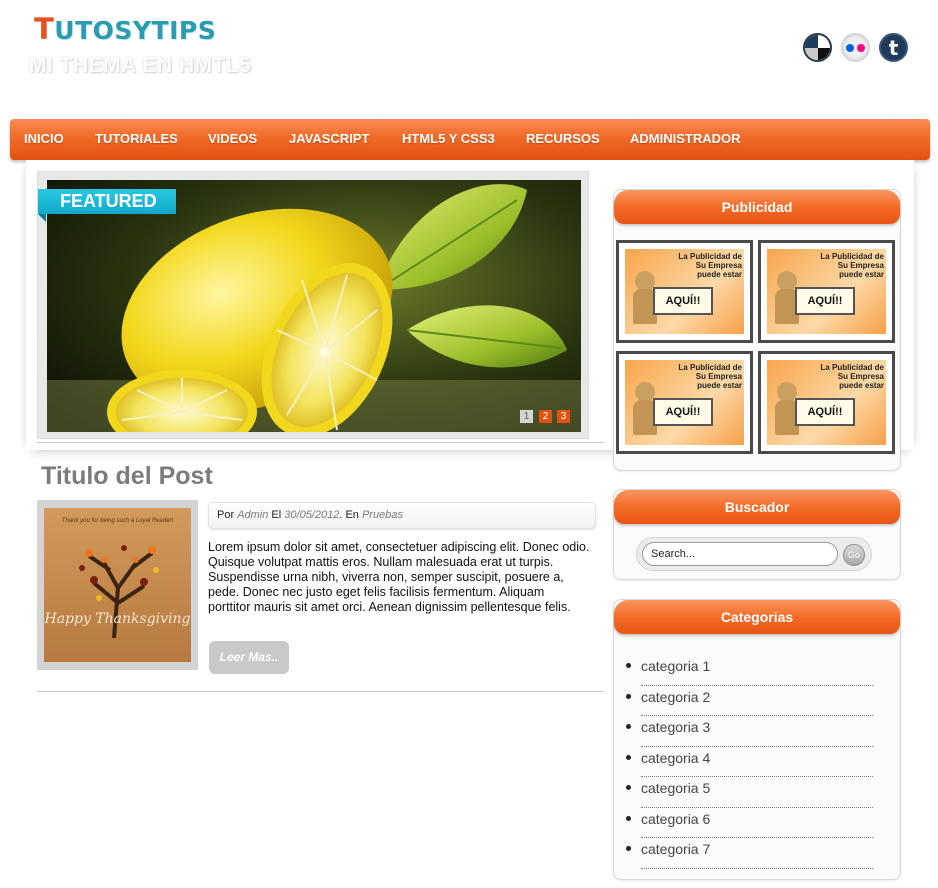 This screenshot has width=938, height=888. I want to click on meta-by: Por, so click(227, 515).